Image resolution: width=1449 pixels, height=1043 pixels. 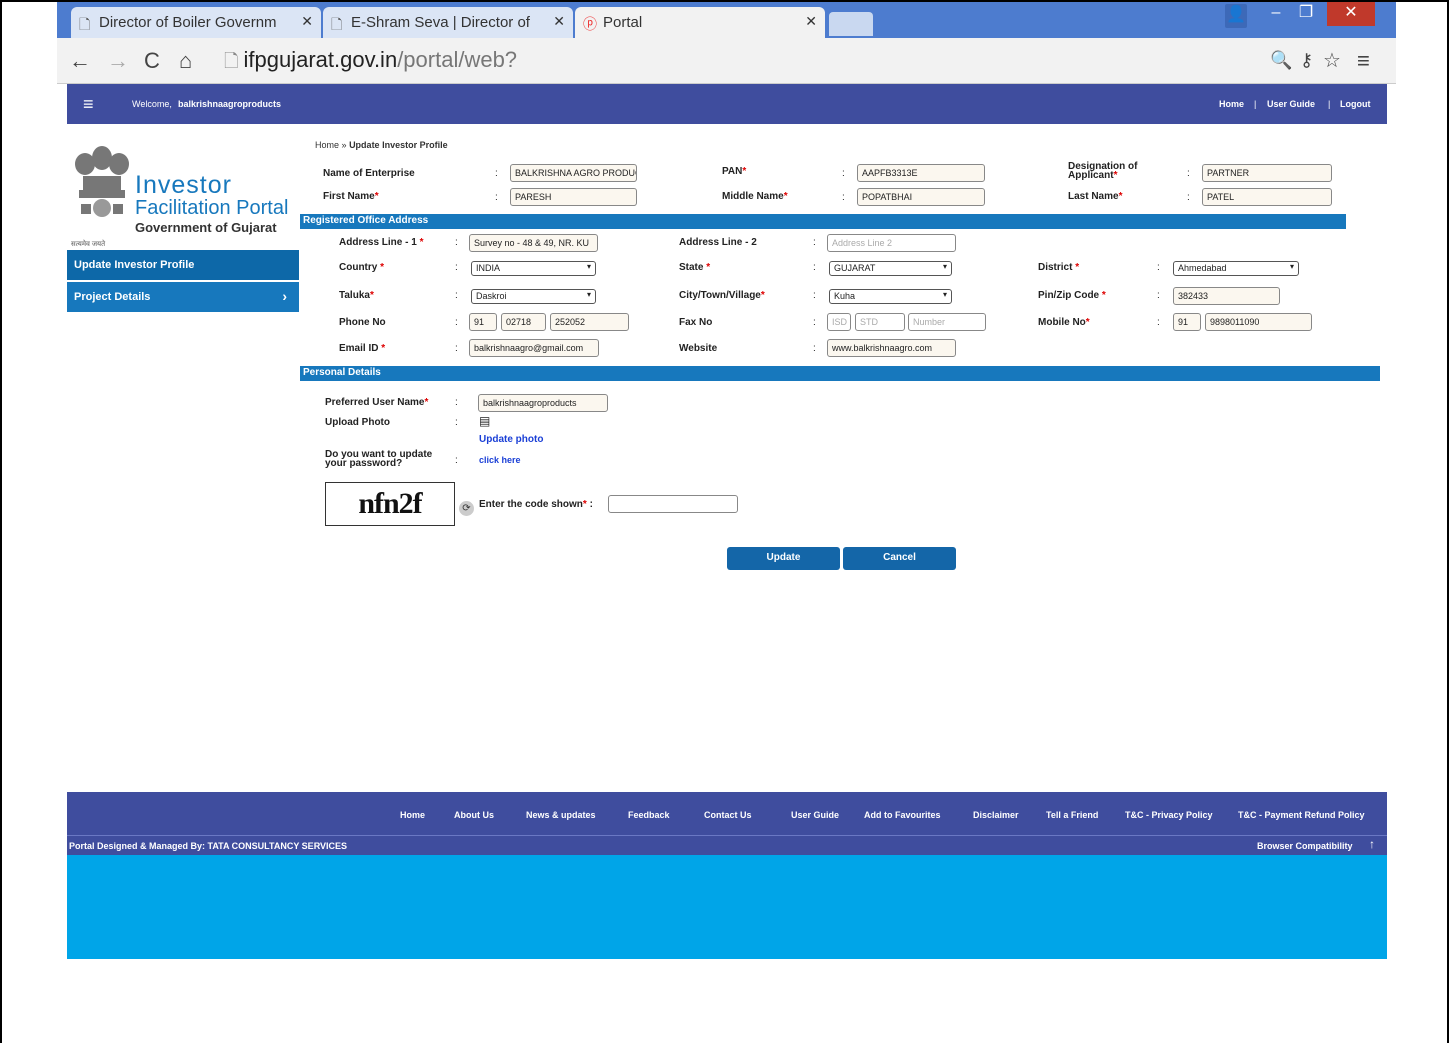 What do you see at coordinates (80, 61) in the screenshot?
I see `back-icon: ←` at bounding box center [80, 61].